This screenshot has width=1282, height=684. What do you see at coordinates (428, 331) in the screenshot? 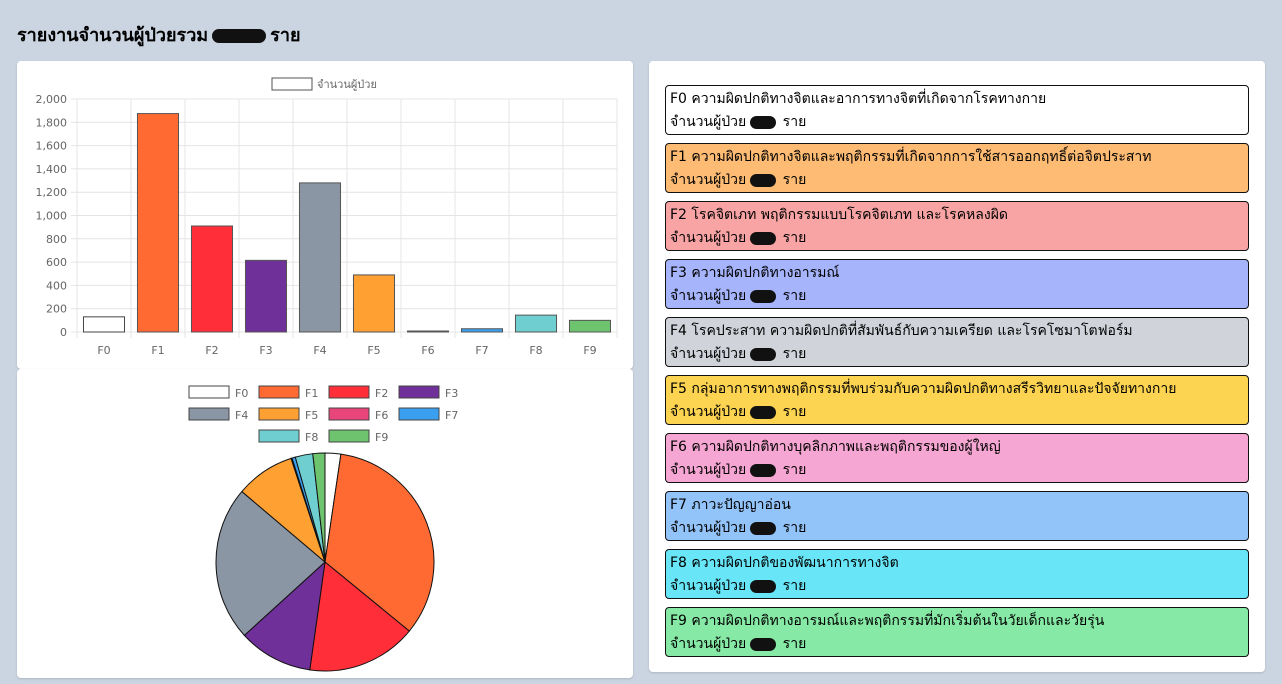
I see `bar-F6` at bounding box center [428, 331].